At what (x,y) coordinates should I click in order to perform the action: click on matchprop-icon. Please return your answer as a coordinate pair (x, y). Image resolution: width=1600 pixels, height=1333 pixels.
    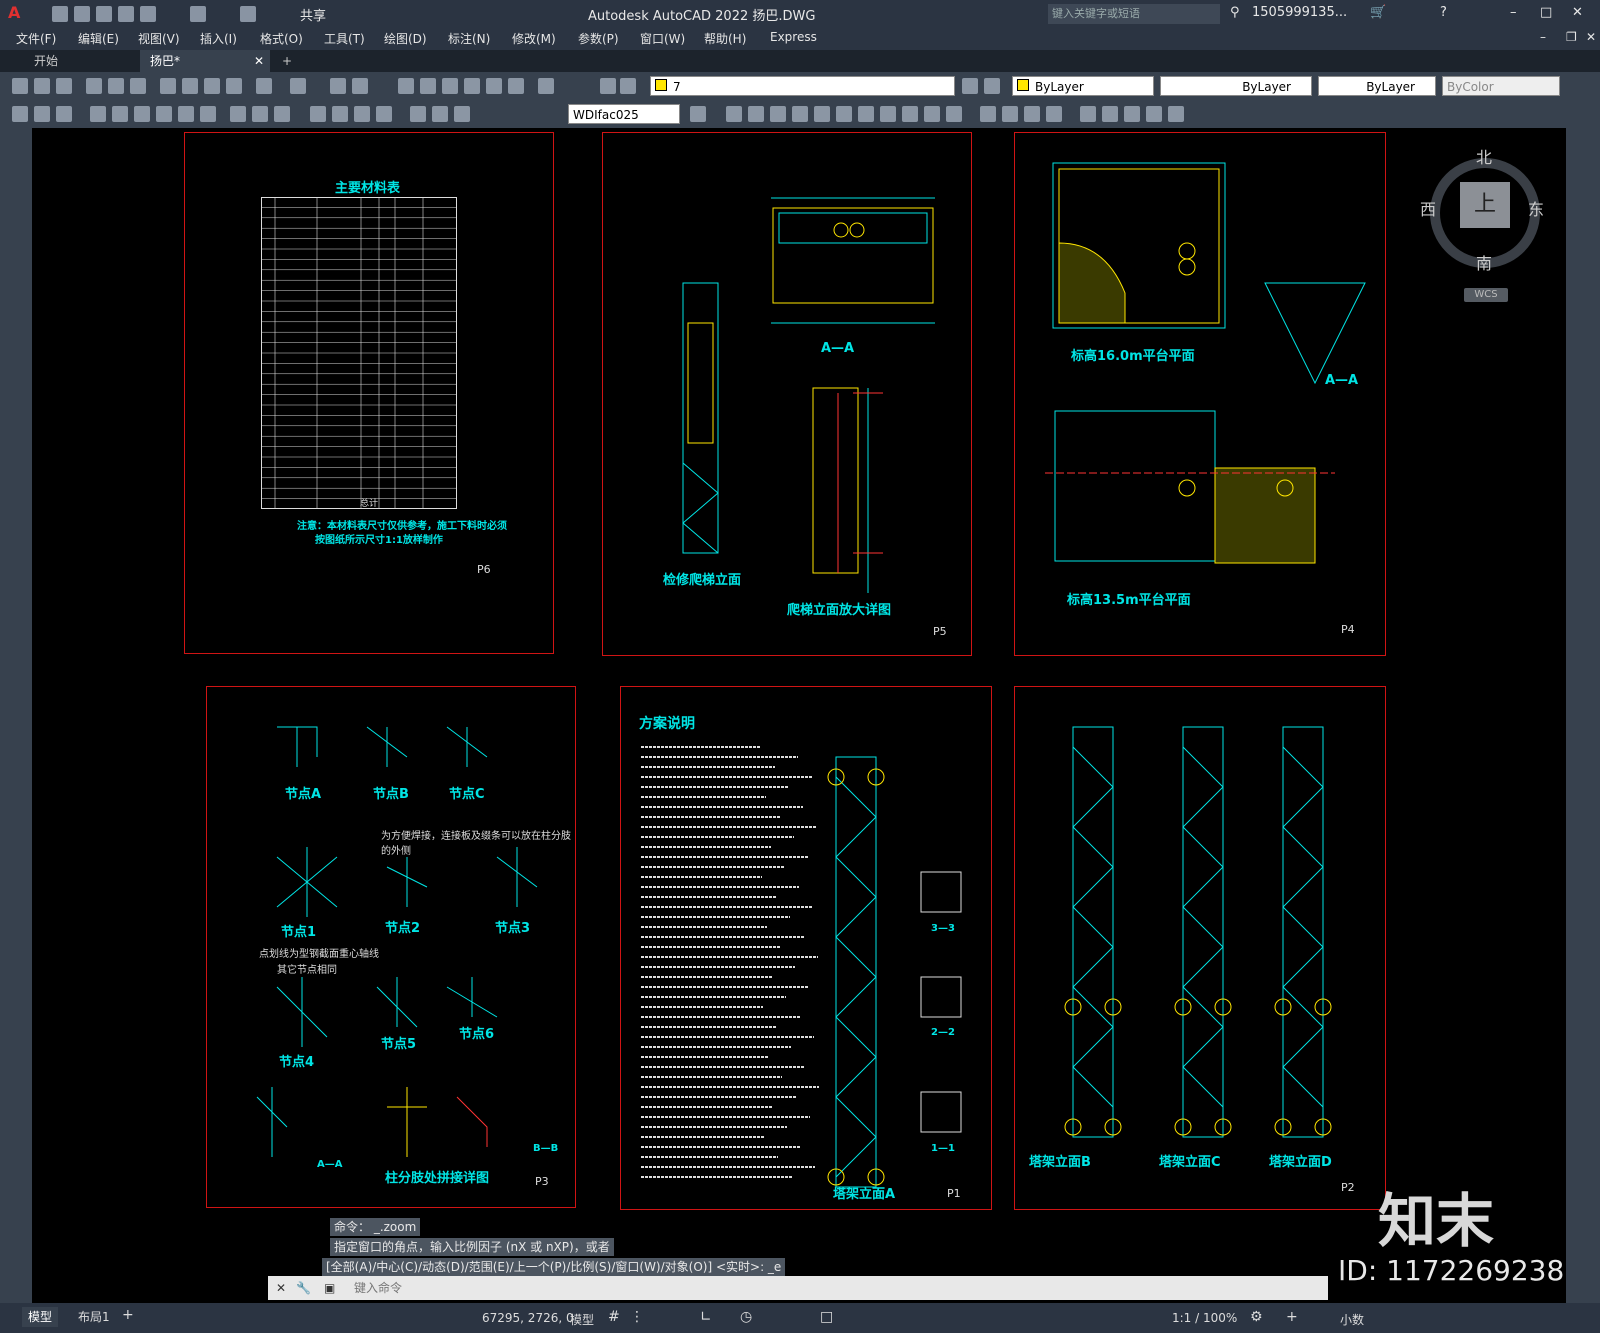
    Looking at the image, I should click on (234, 86).